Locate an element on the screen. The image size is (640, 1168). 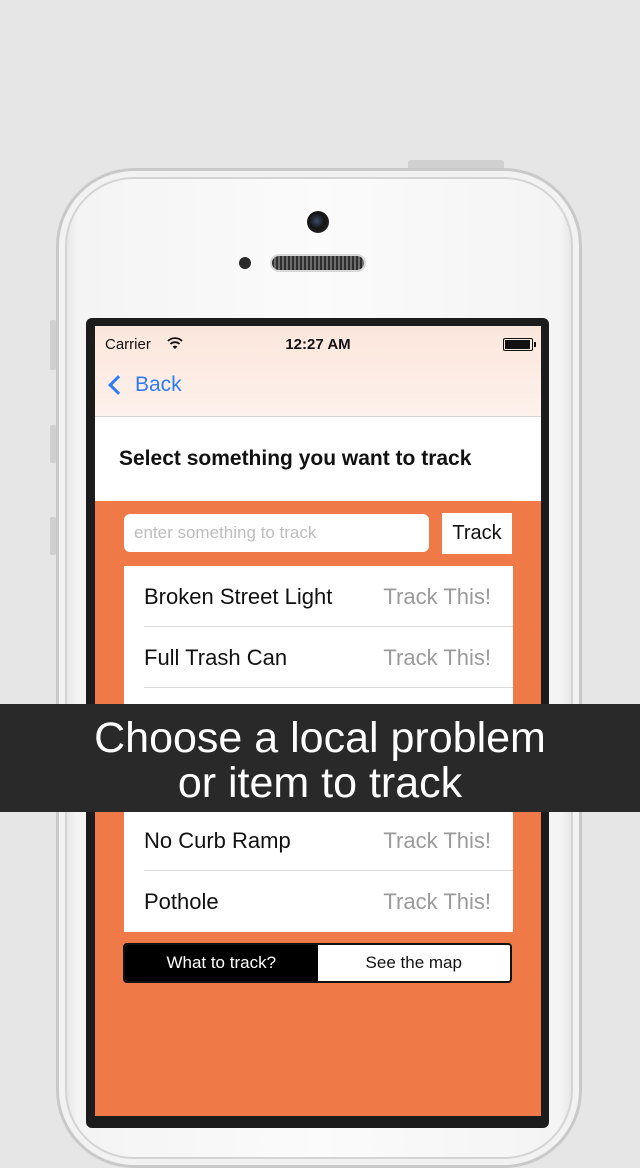
front-camera is located at coordinates (318, 222).